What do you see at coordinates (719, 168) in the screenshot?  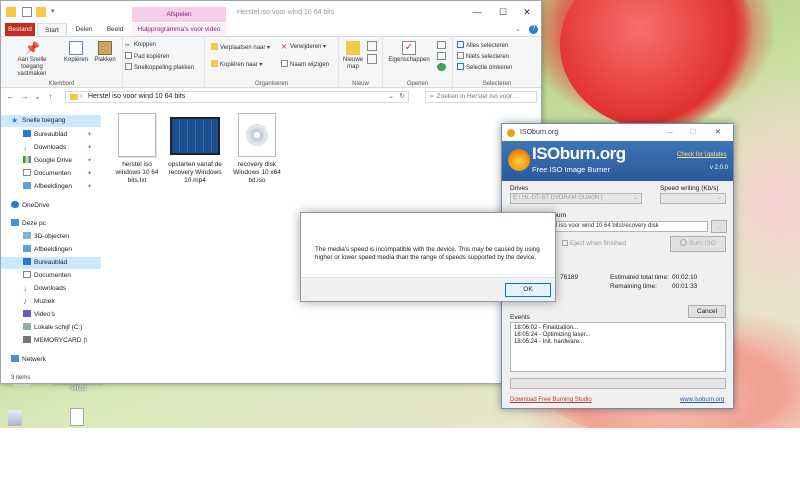 I see `isoburn-version: v 2.0.0` at bounding box center [719, 168].